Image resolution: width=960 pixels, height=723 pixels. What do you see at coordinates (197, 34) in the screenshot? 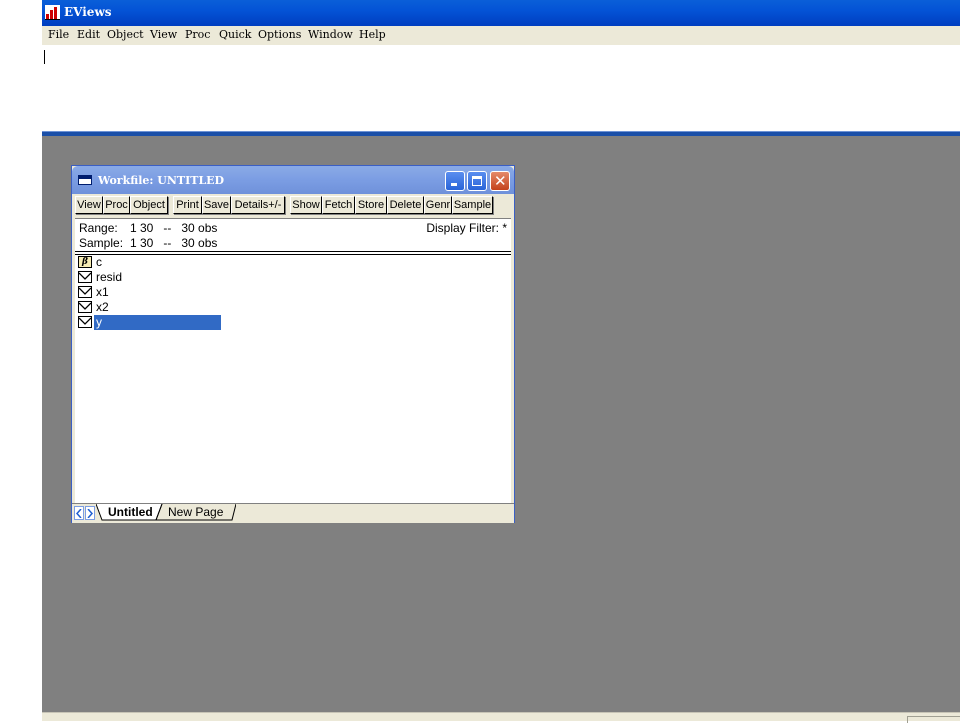
I see `menu-proc: Proc` at bounding box center [197, 34].